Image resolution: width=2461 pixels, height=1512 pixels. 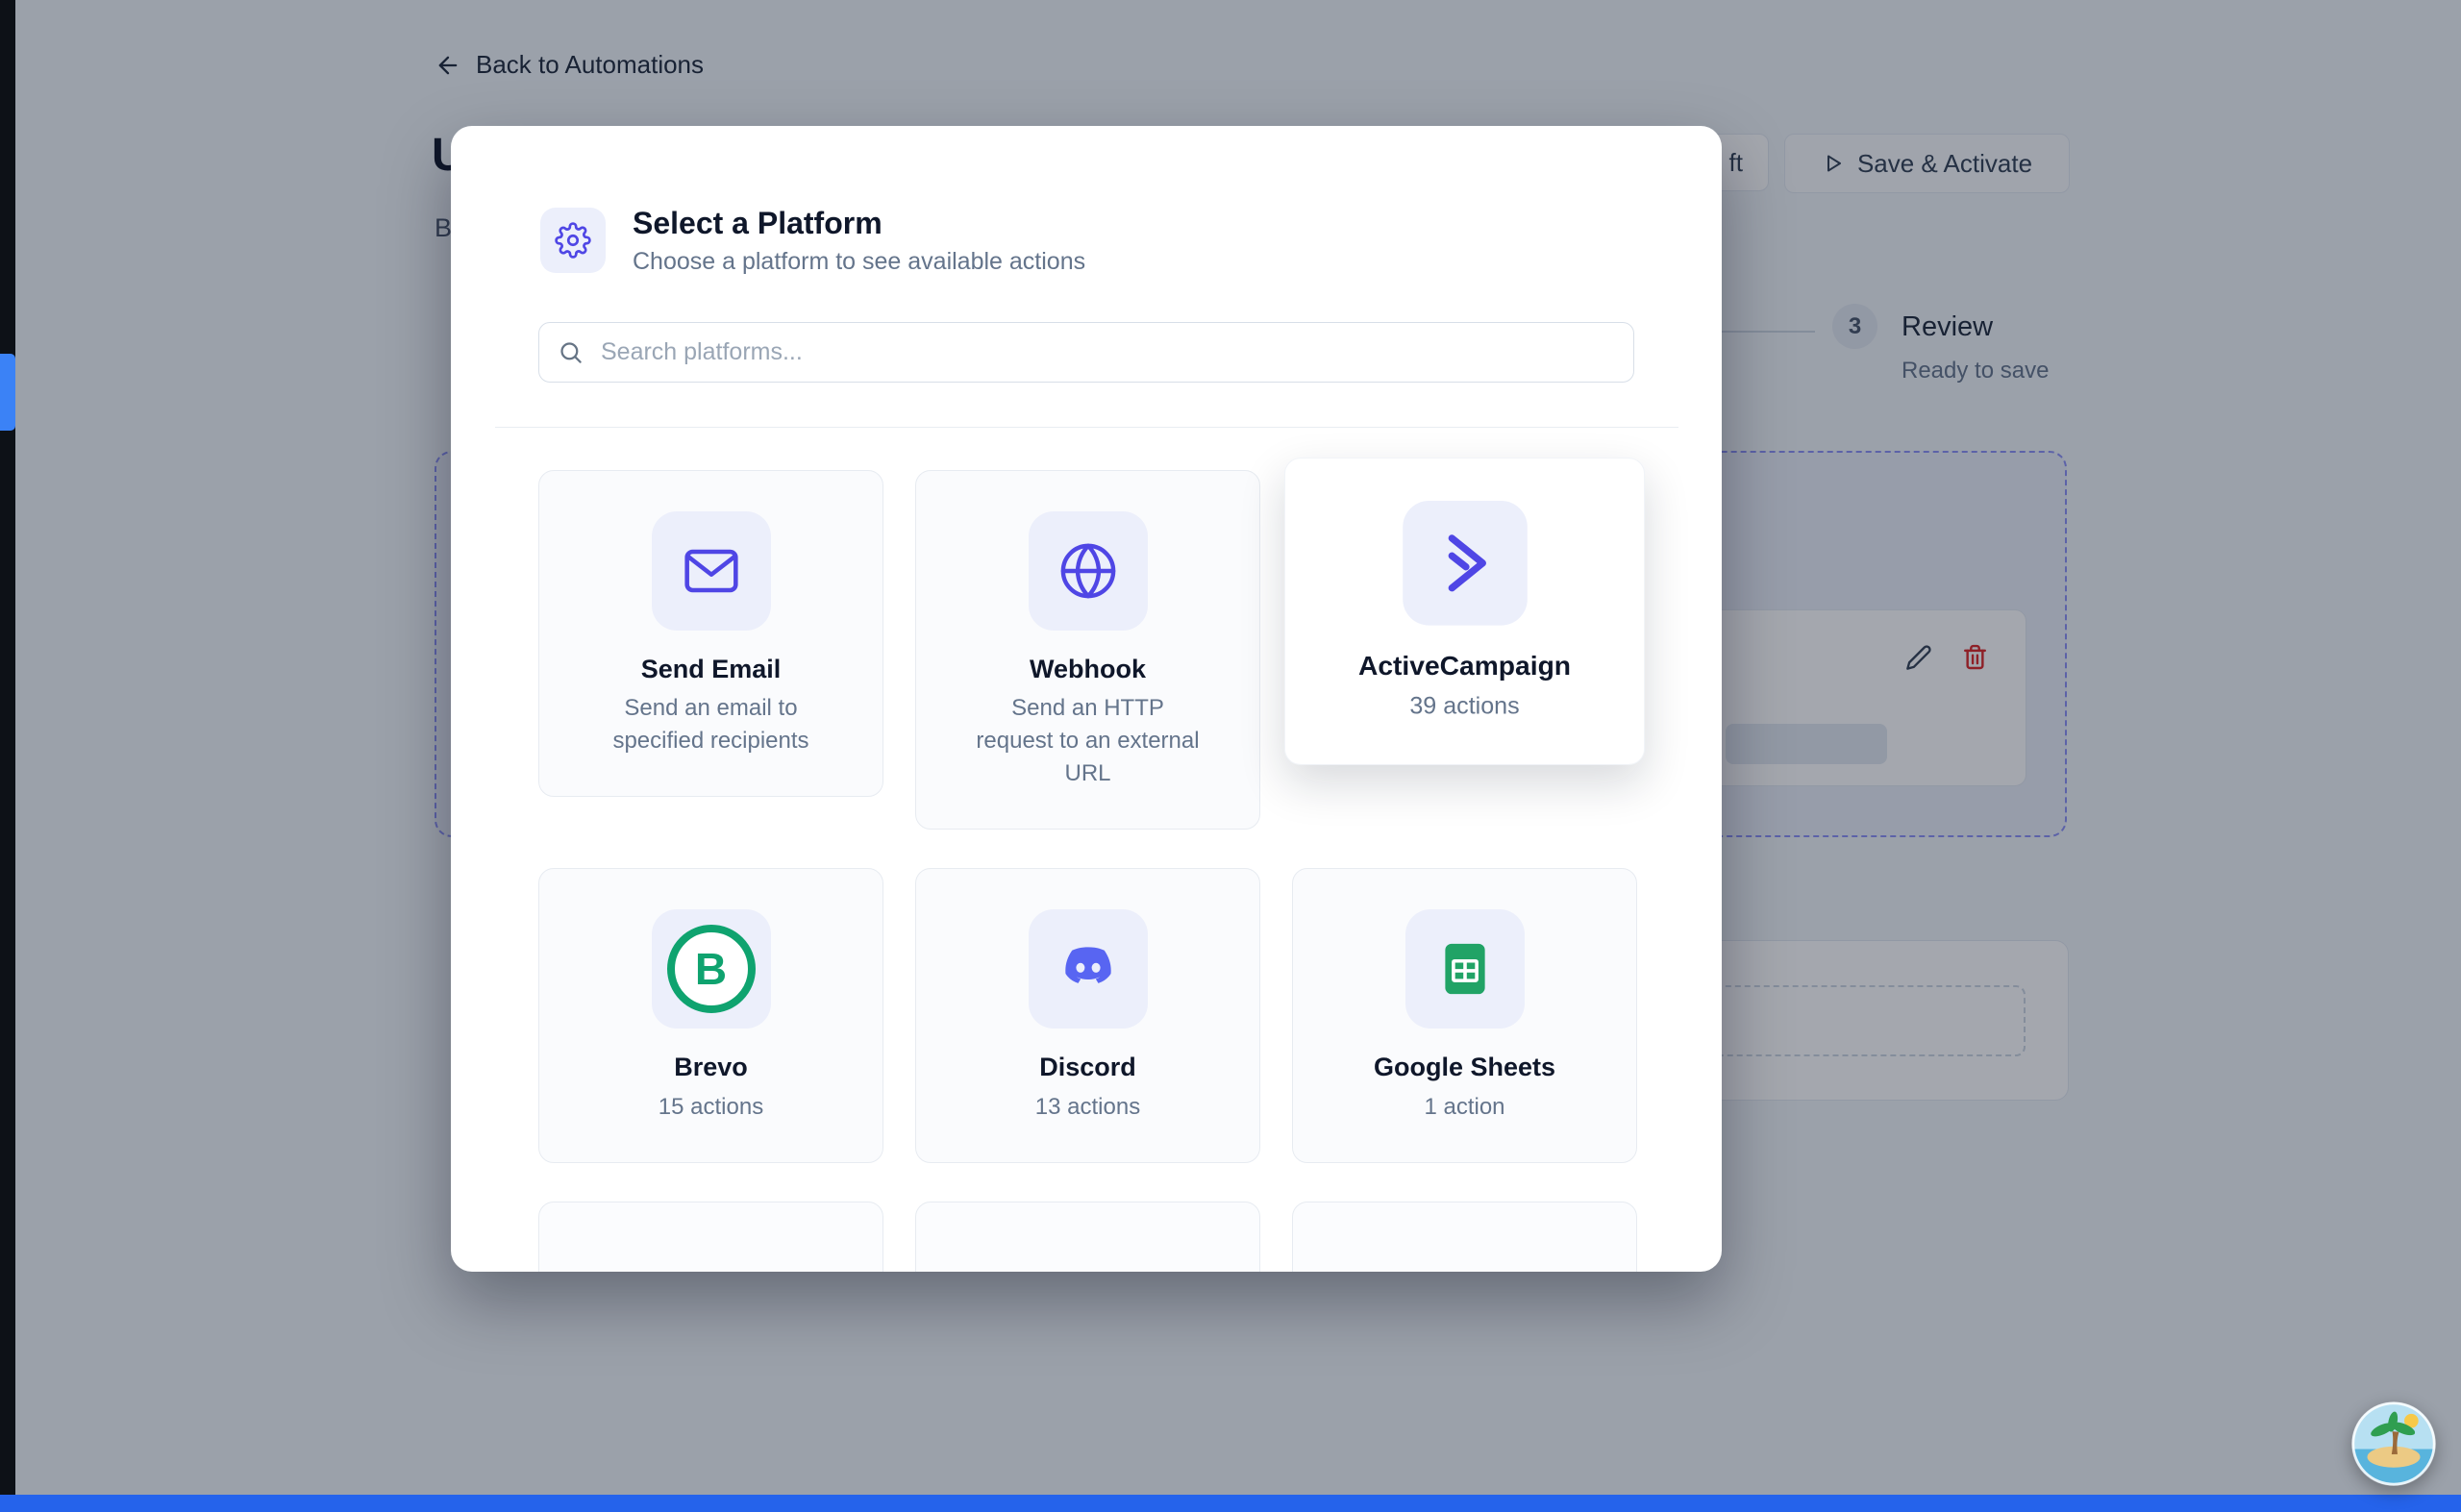 I want to click on activecampaign-icon, so click(x=1465, y=563).